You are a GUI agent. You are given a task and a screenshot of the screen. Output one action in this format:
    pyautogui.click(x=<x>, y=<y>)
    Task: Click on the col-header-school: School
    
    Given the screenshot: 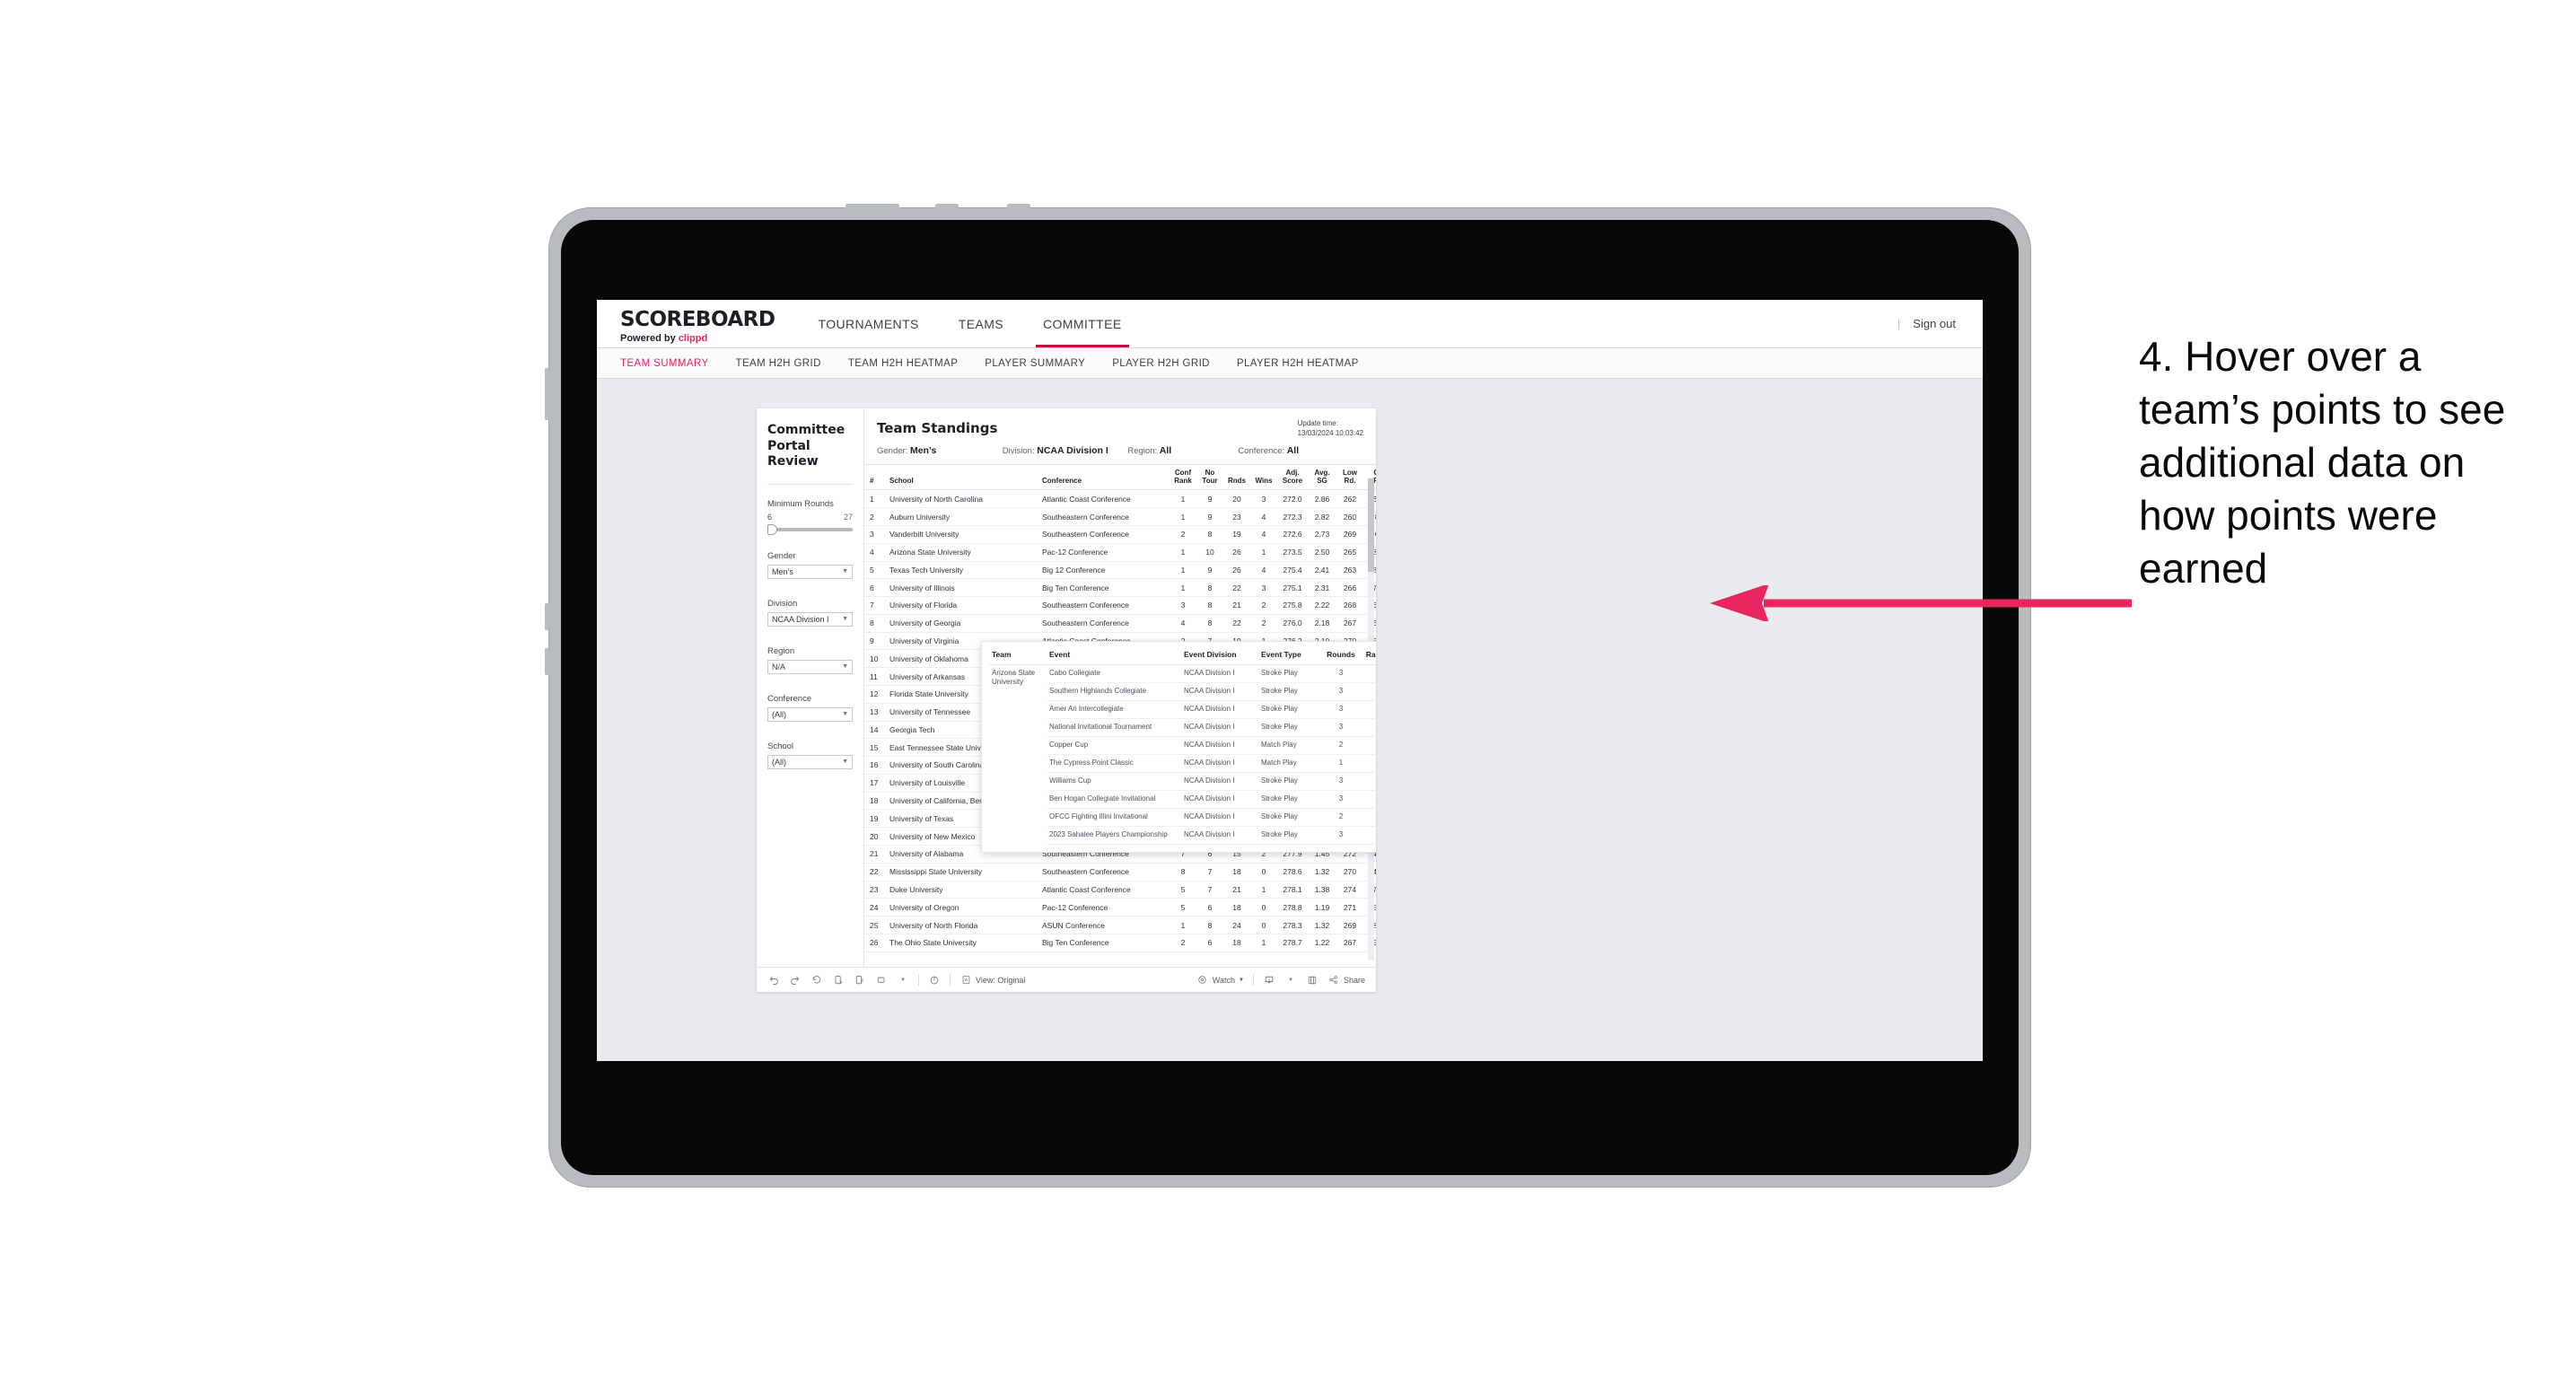 What is the action you would take?
    pyautogui.click(x=960, y=478)
    